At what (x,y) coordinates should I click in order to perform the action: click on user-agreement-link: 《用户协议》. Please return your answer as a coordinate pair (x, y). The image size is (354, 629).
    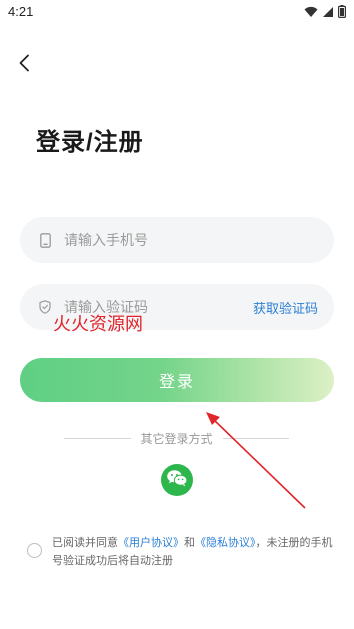
    Looking at the image, I should click on (151, 543).